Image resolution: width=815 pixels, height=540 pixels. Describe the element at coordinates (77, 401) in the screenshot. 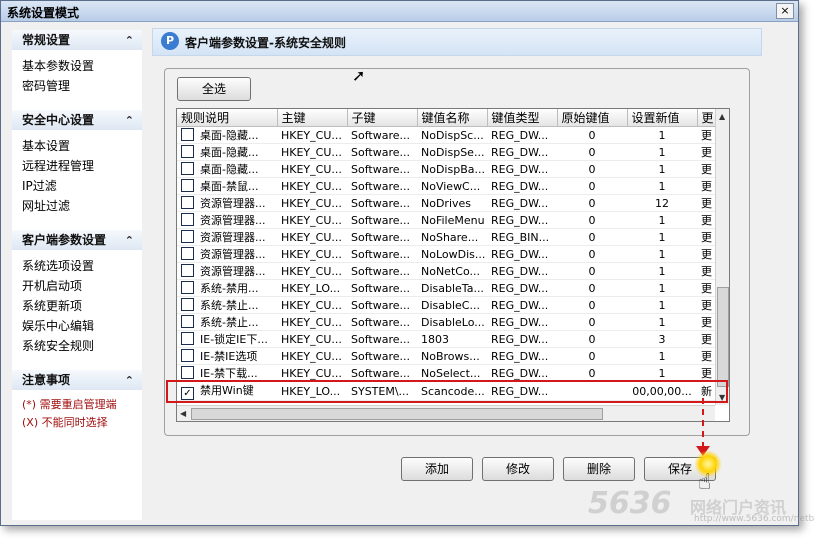

I see `sidebar-section-notes: 注意事项 ⌃ (*) 需要重启管理端 (X) 不能同时选择` at that location.